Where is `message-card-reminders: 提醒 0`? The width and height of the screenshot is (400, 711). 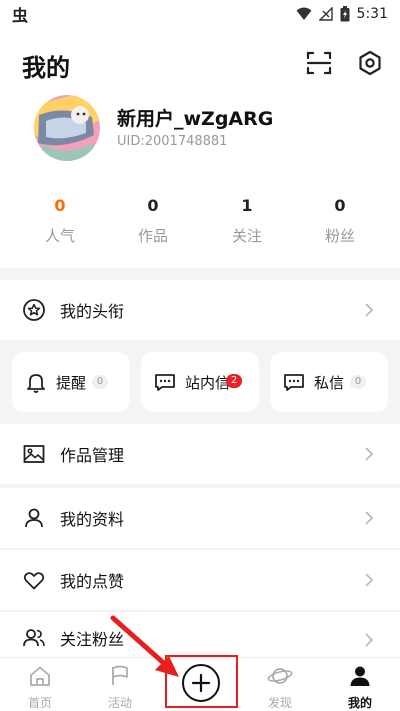
message-card-reminders: 提醒 0 is located at coordinates (71, 382).